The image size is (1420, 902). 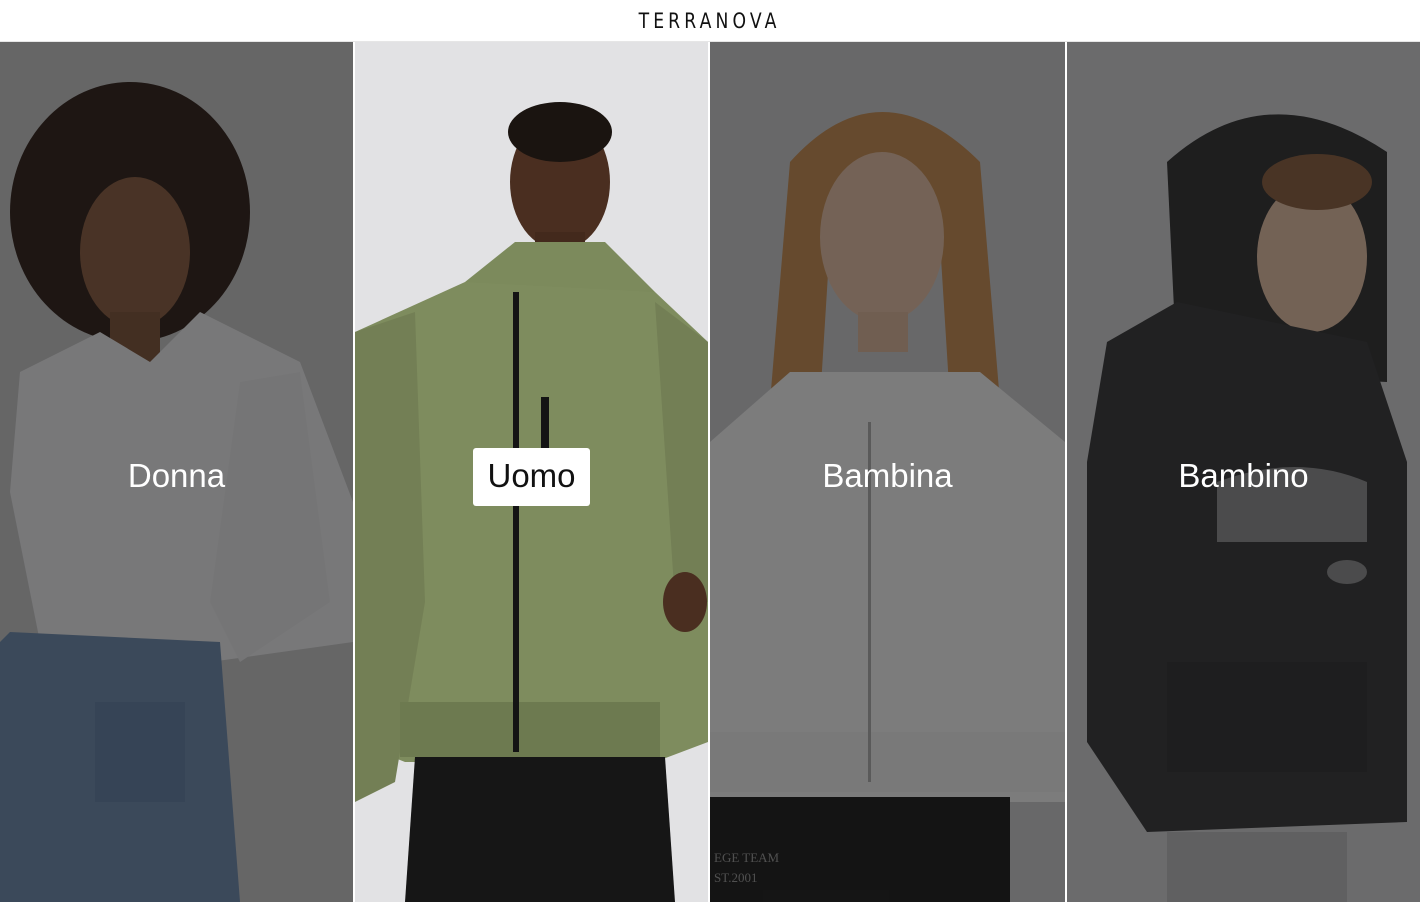 I want to click on category-label-bambino: Bambino, so click(x=1243, y=477).